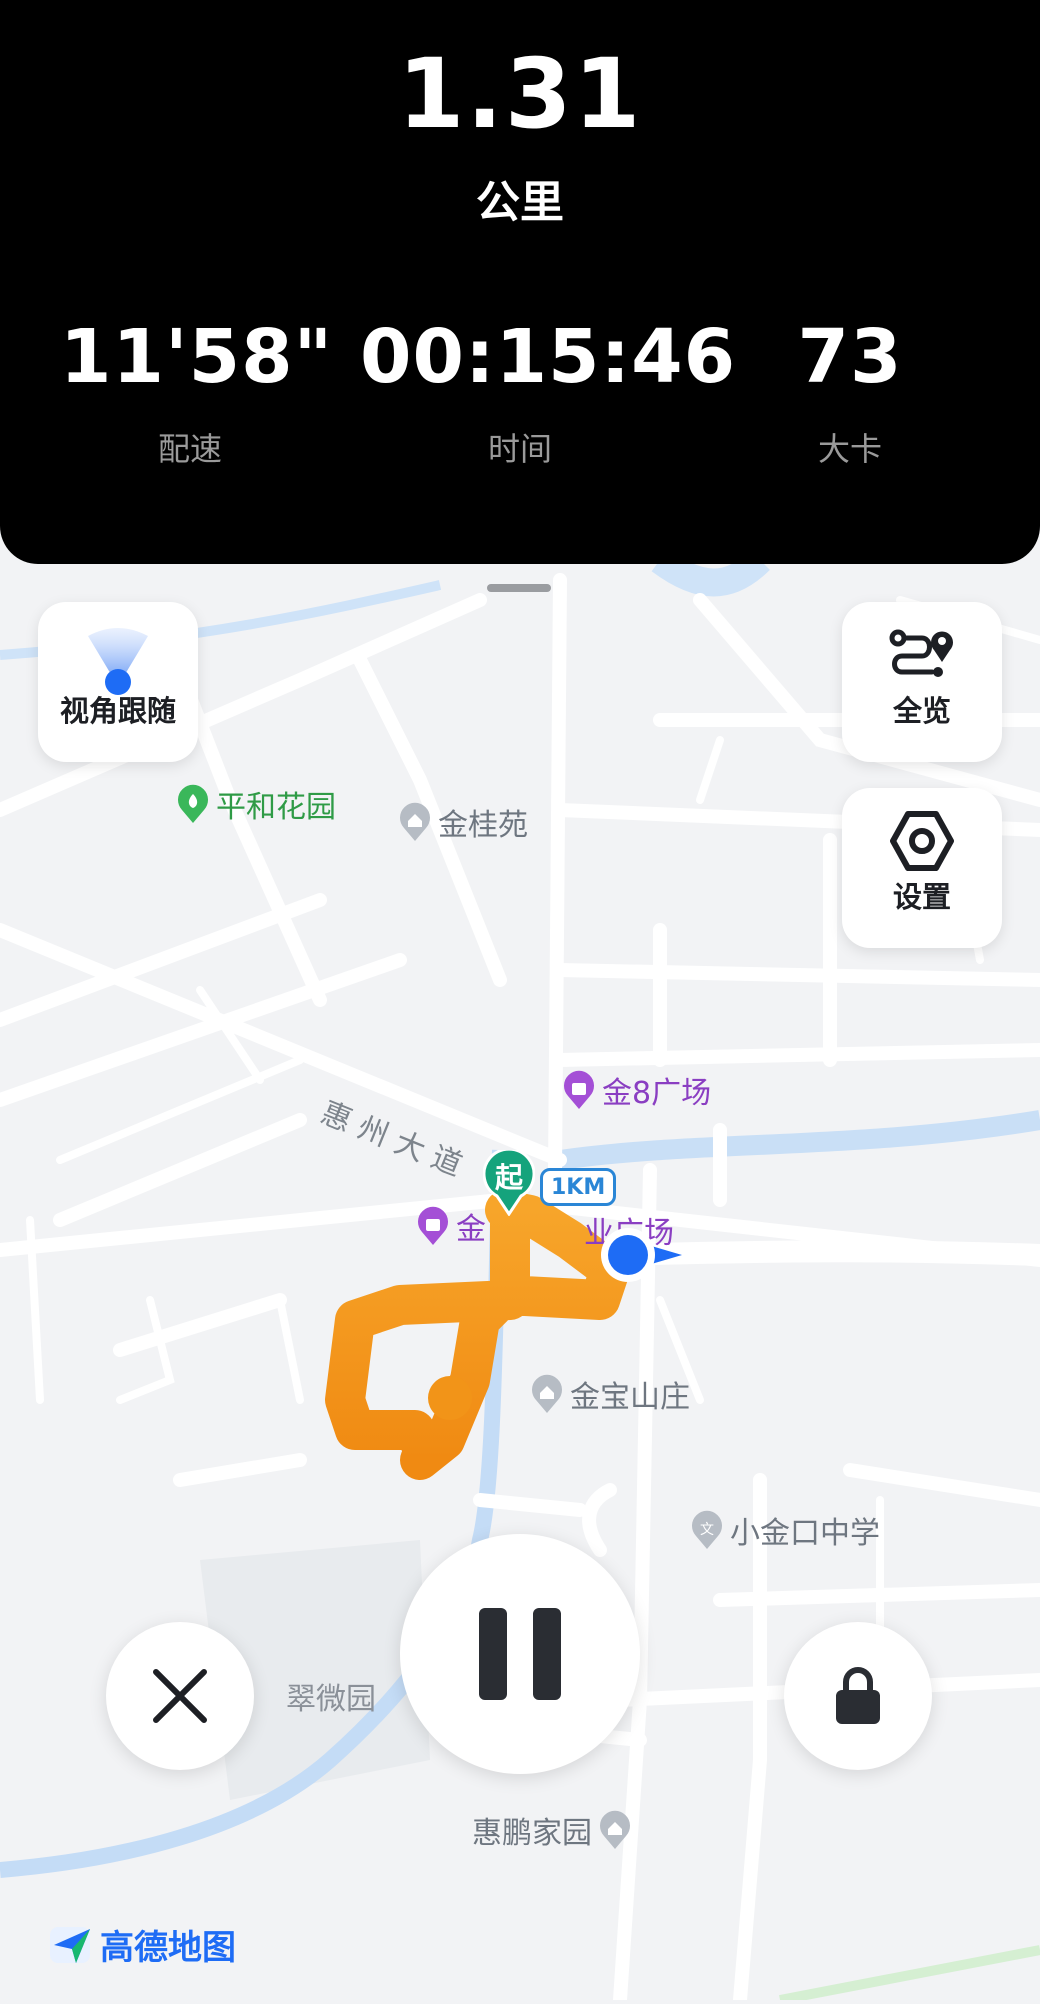 This screenshot has height=2004, width=1040. I want to click on poi-label: 金桂苑, so click(483, 825).